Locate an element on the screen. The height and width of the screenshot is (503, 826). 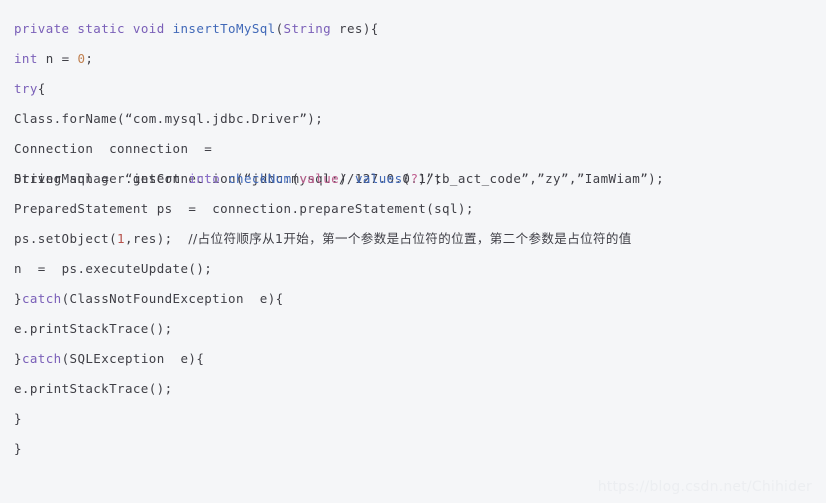
quote-close-user: ” is located at coordinates (564, 178).